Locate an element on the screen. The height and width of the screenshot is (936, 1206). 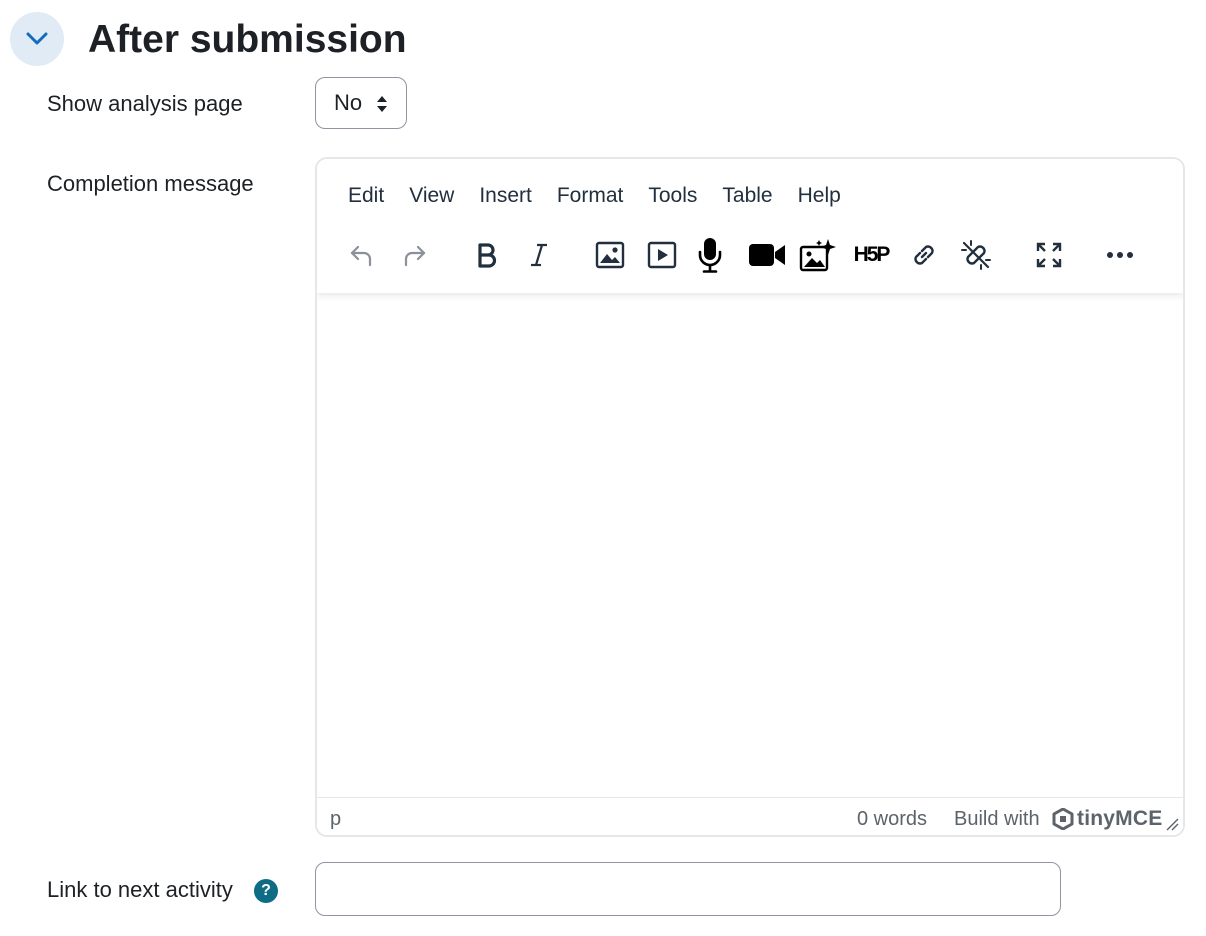
next-activity-label: Link to next activity is located at coordinates (140, 889).